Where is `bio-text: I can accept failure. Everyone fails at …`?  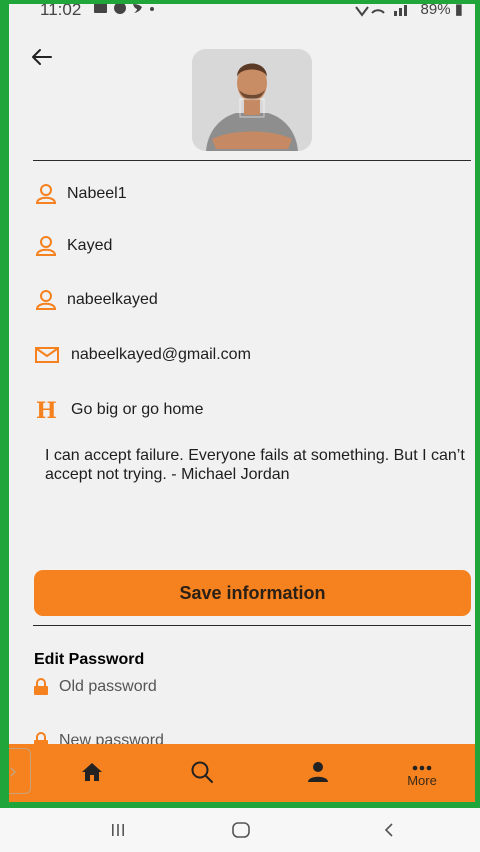 bio-text: I can accept failure. Everyone fails at … is located at coordinates (260, 465).